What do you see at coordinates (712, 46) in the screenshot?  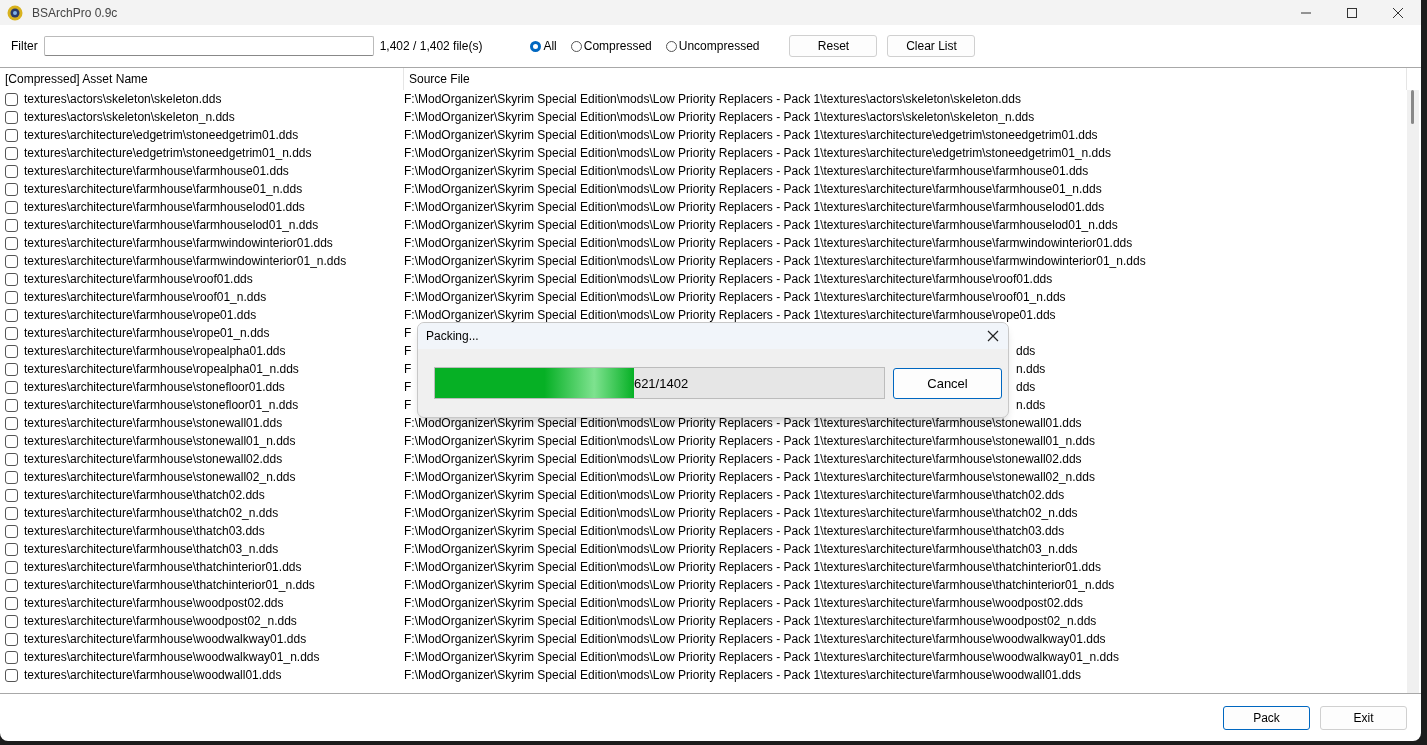 I see `radio-option: Uncompressed` at bounding box center [712, 46].